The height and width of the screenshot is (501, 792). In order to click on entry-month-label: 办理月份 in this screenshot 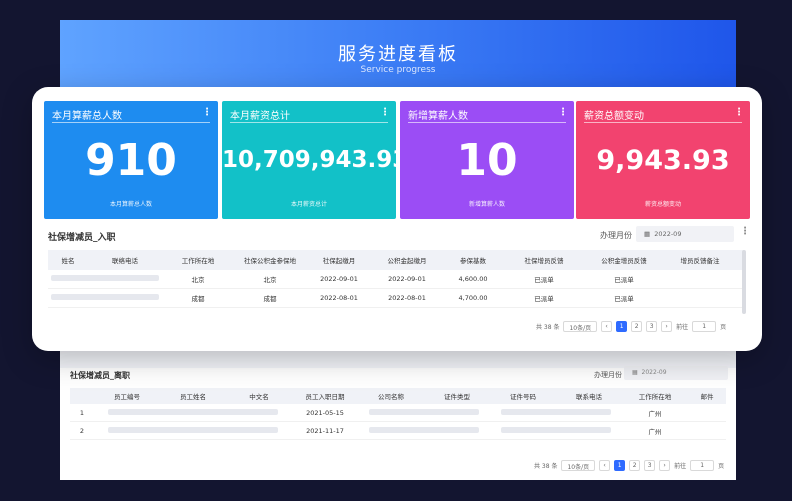, I will do `click(616, 235)`.